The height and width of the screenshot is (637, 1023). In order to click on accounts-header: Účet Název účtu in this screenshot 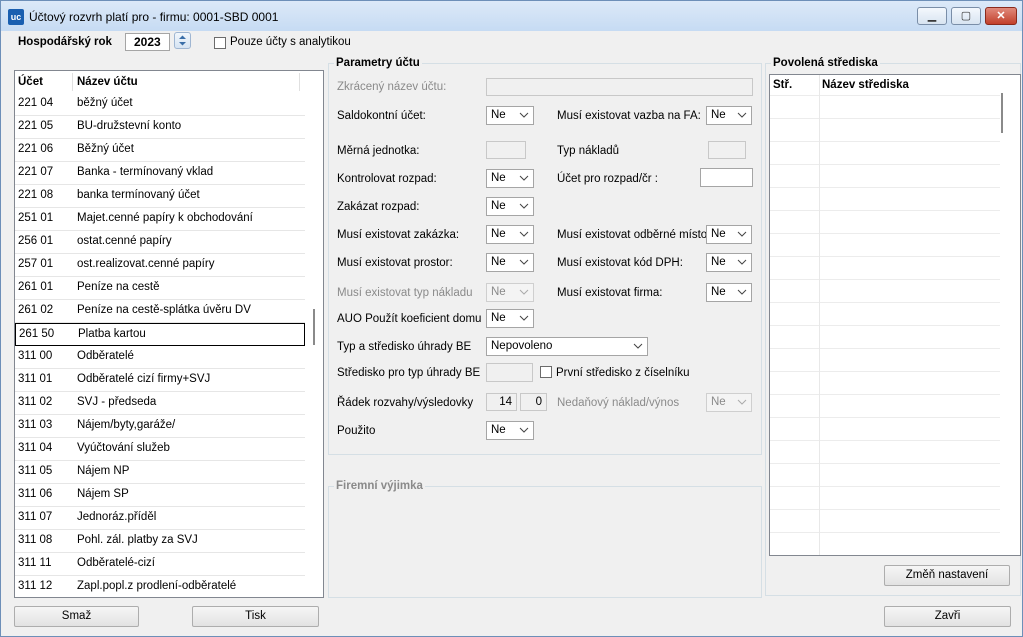, I will do `click(165, 82)`.